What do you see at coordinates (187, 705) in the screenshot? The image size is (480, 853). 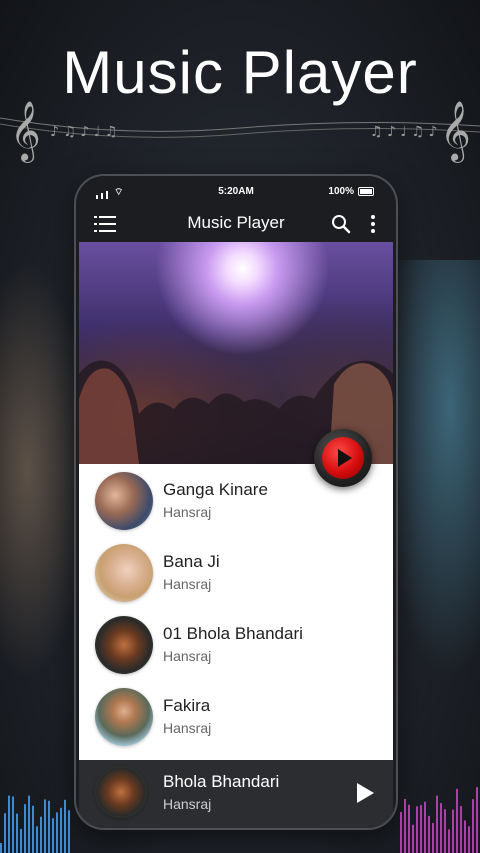 I see `song-title: Fakira` at bounding box center [187, 705].